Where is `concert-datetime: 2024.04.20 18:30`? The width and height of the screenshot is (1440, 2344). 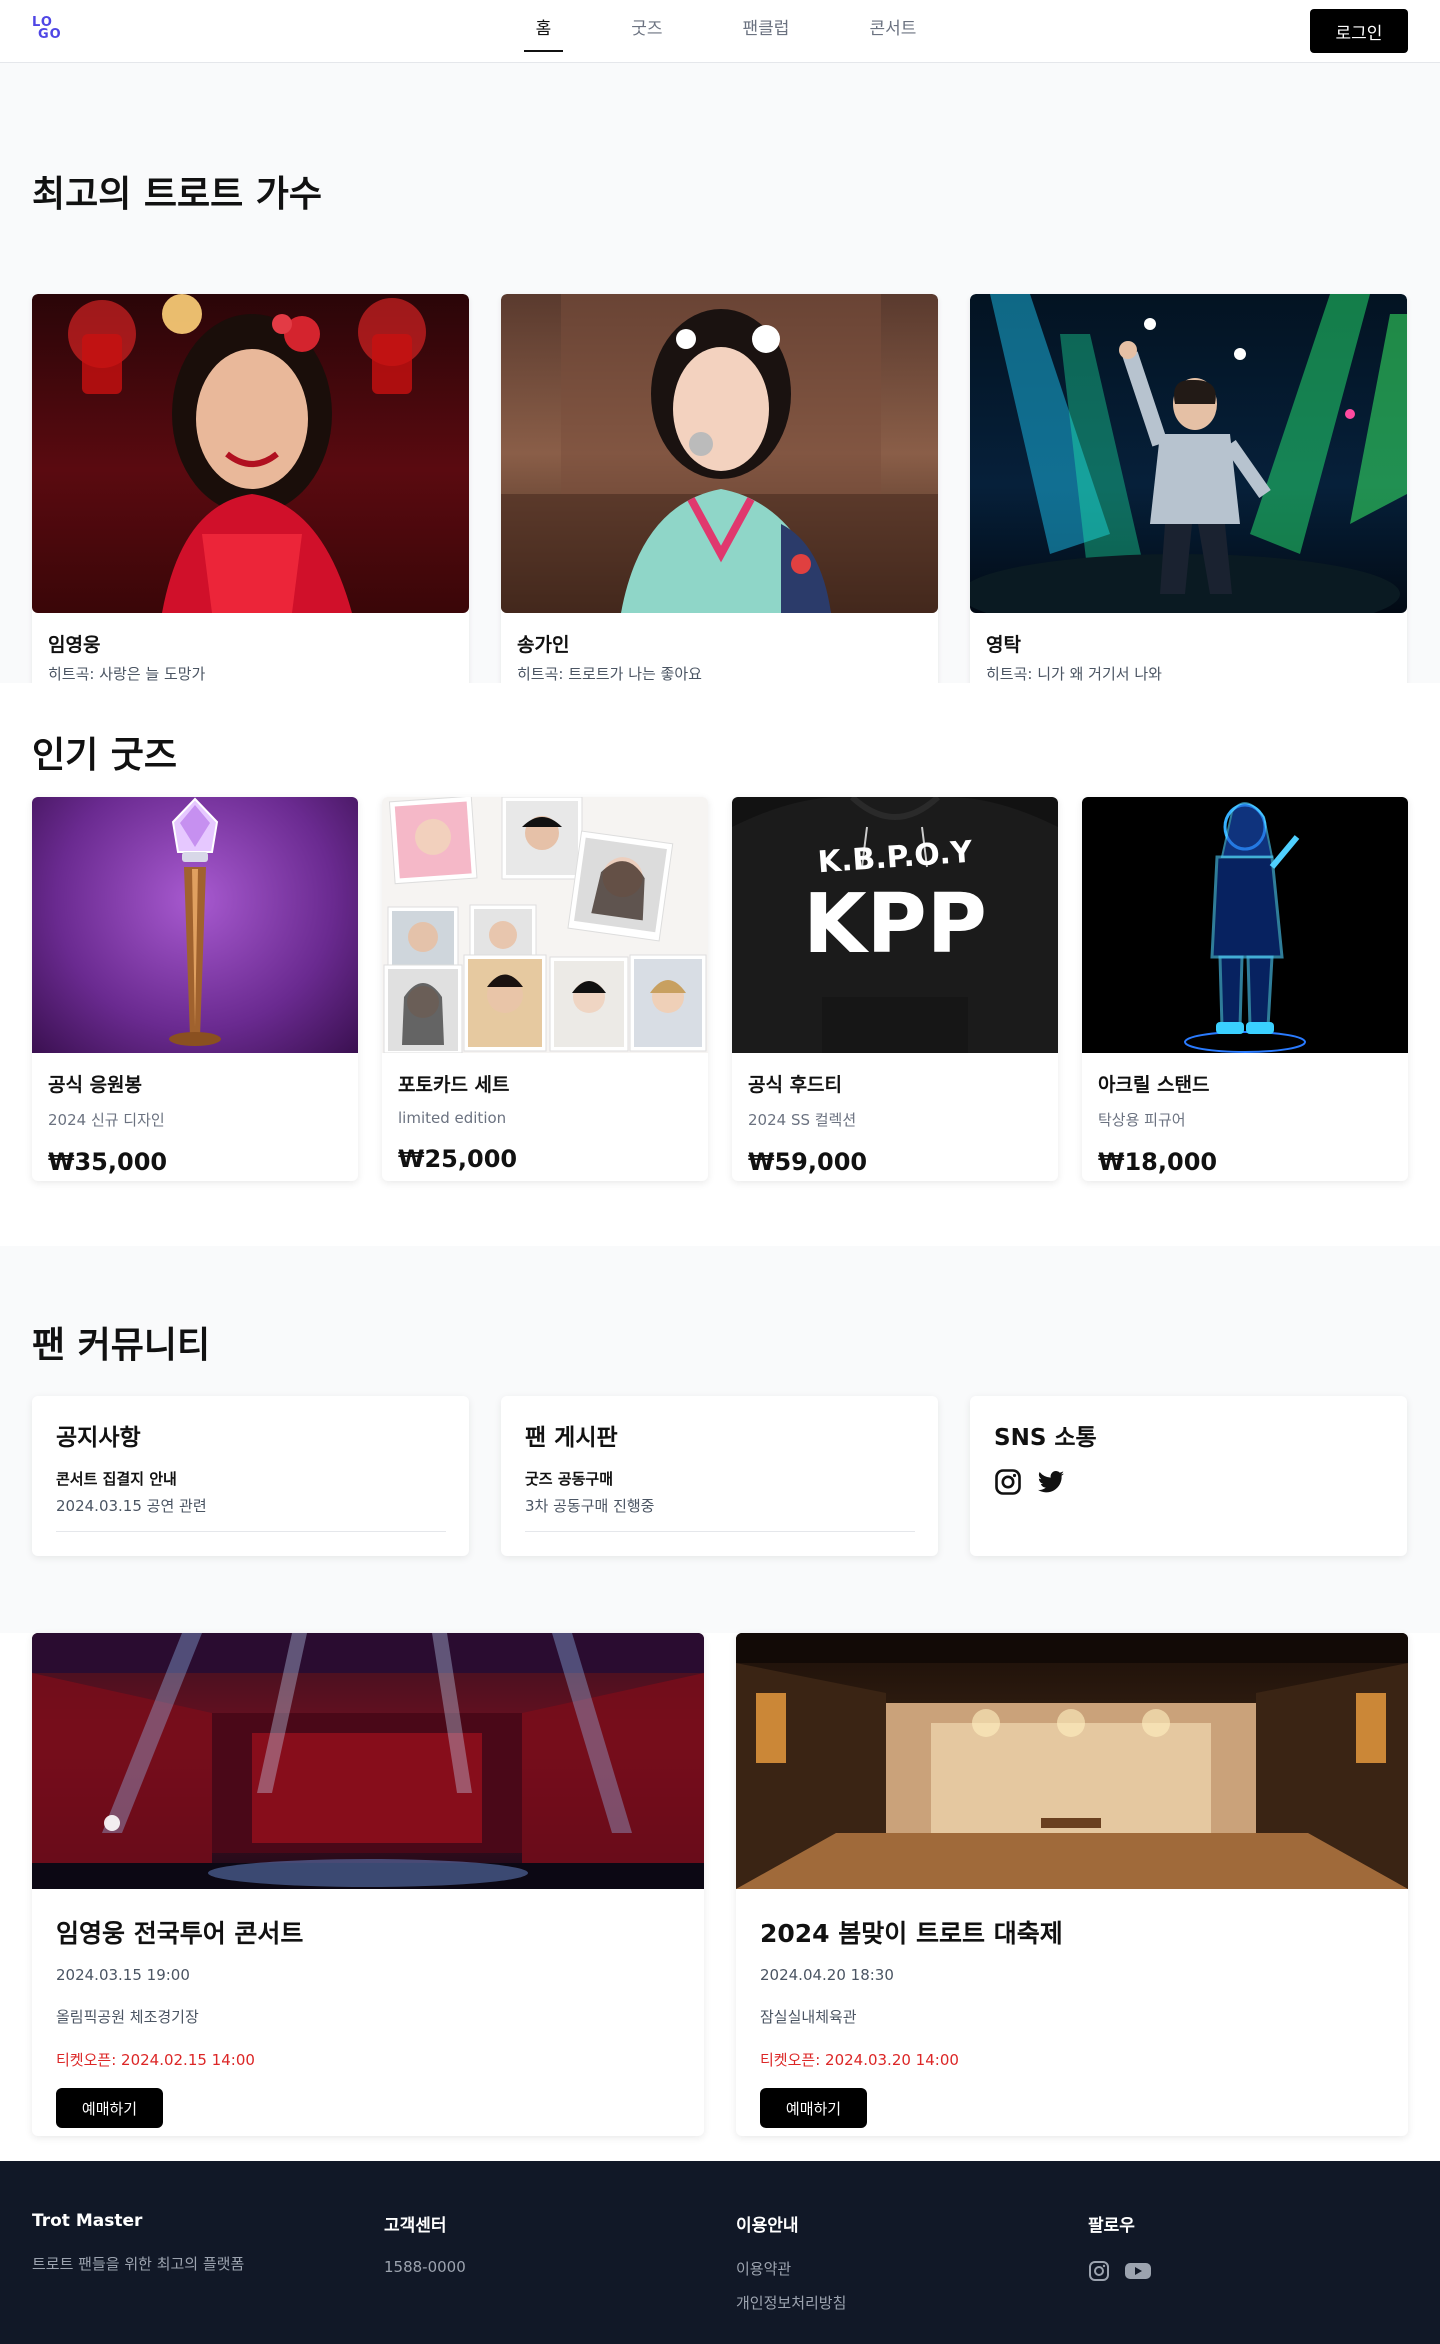
concert-datetime: 2024.04.20 18:30 is located at coordinates (827, 1975).